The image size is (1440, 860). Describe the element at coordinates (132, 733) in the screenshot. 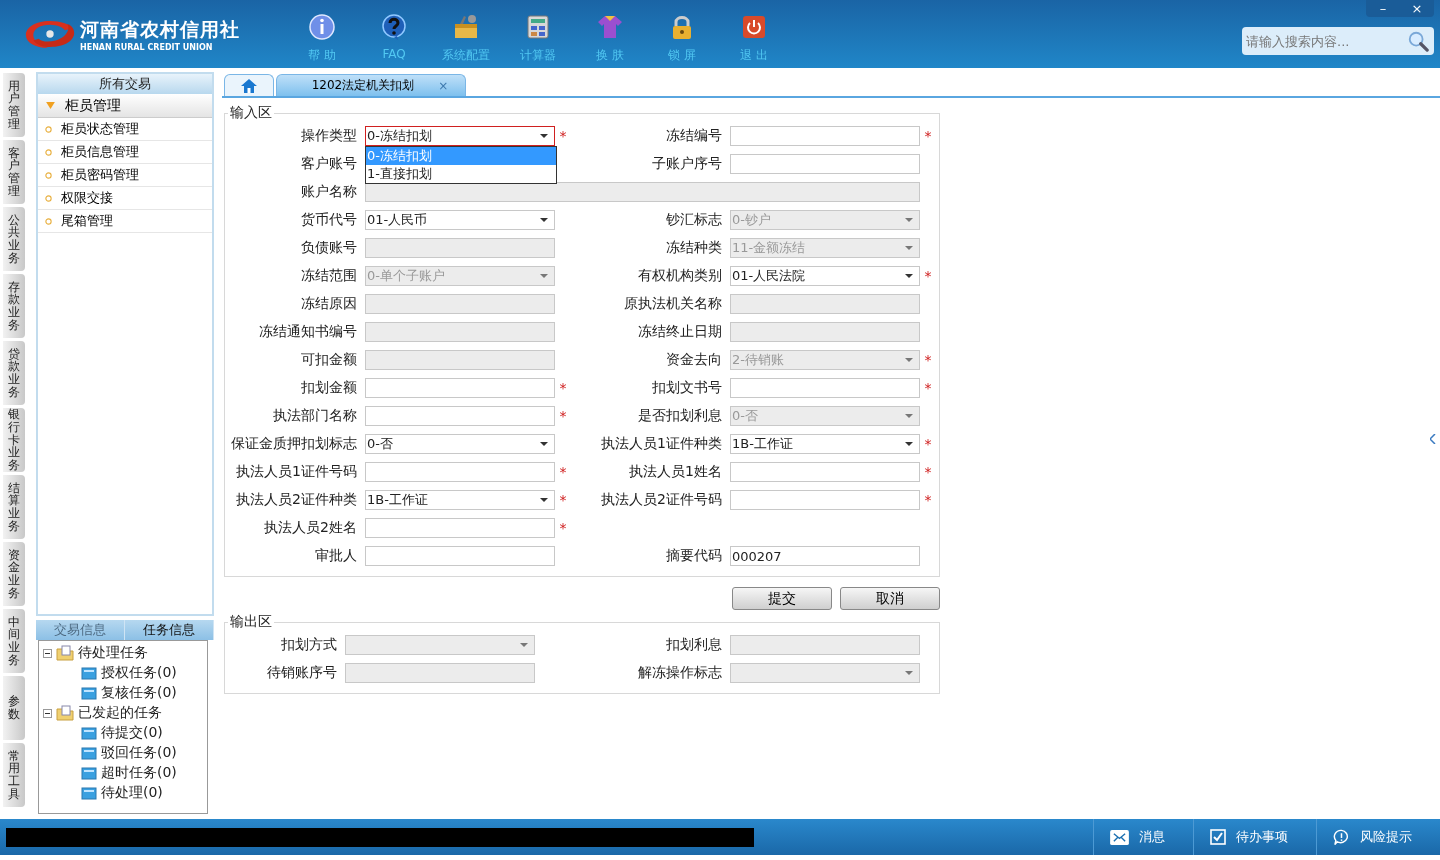

I see `tree-item: 待提交(0)` at that location.